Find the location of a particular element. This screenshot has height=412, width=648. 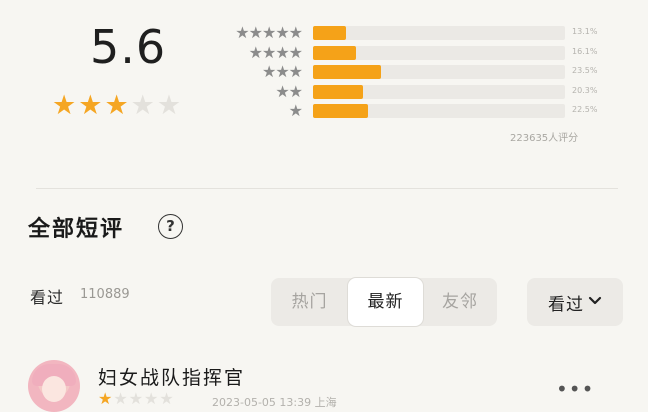

avatar is located at coordinates (54, 386).